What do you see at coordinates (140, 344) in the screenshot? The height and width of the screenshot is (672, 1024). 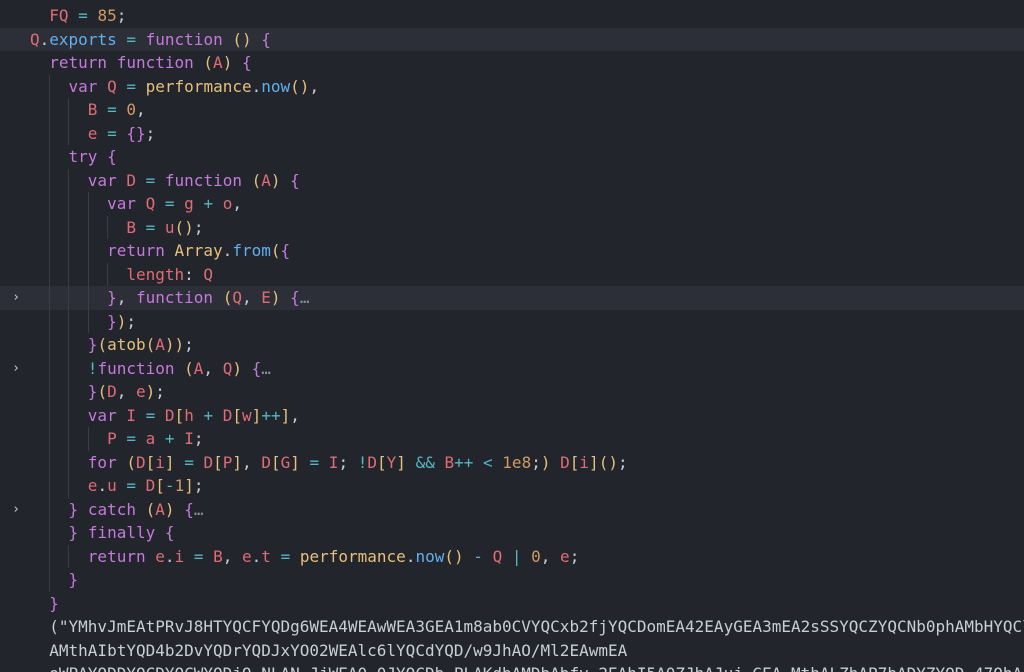 I see `code-text: }(atob(A));` at bounding box center [140, 344].